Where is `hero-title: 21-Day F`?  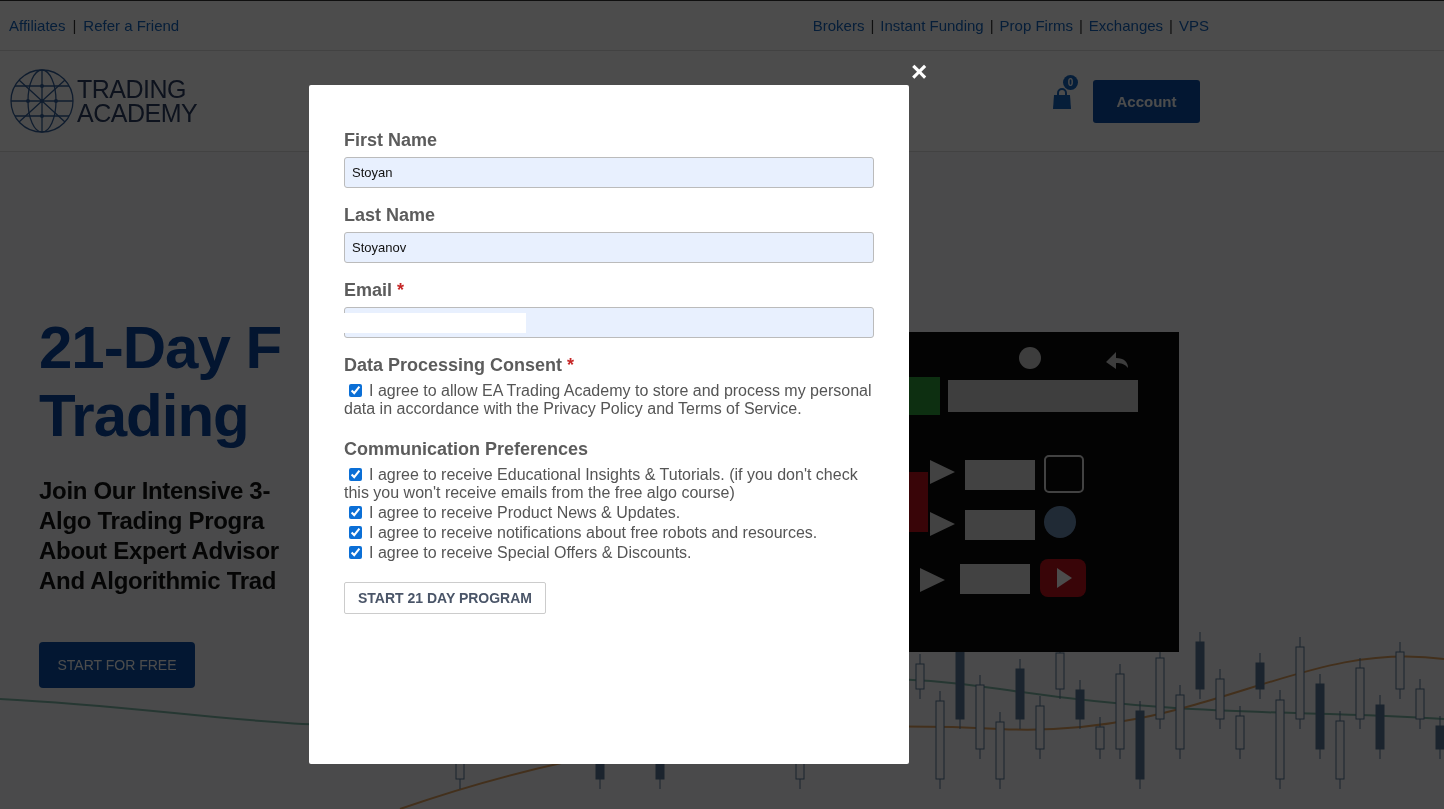
hero-title: 21-Day F is located at coordinates (161, 348).